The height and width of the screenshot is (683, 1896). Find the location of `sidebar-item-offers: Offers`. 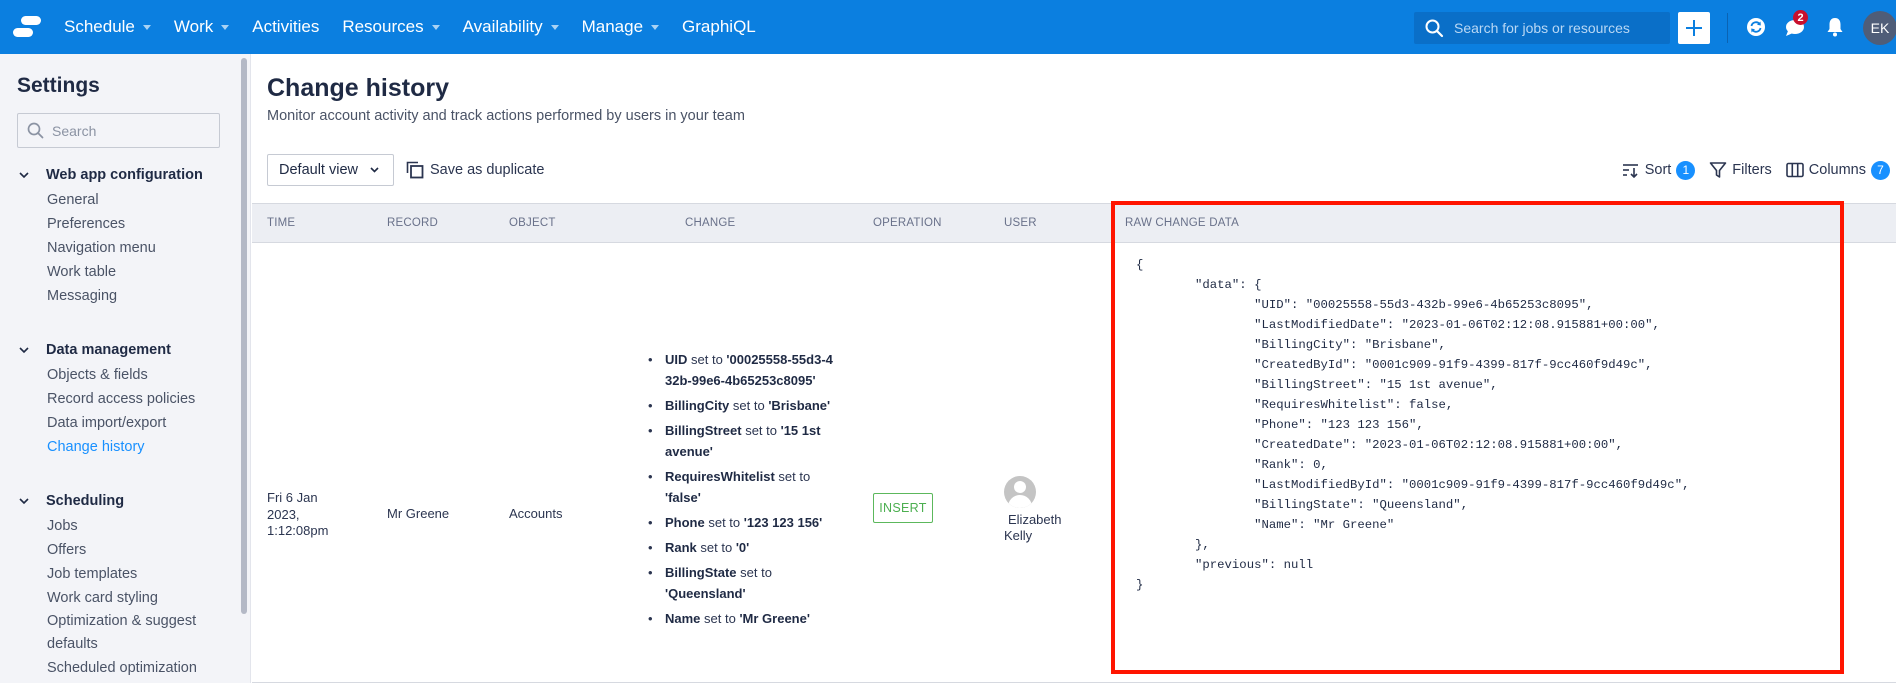

sidebar-item-offers: Offers is located at coordinates (143, 550).